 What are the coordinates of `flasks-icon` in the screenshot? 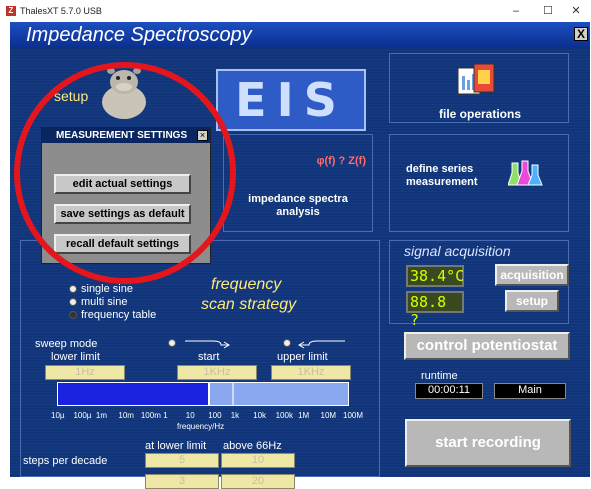 It's located at (525, 173).